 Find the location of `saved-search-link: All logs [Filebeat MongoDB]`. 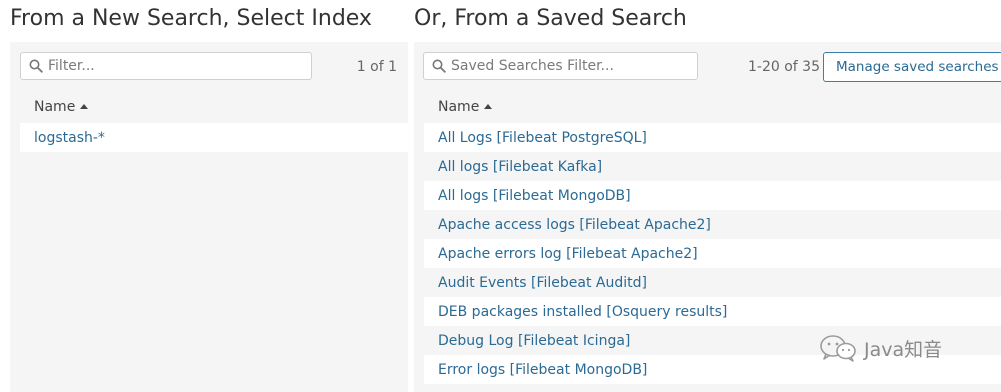

saved-search-link: All logs [Filebeat MongoDB] is located at coordinates (534, 196).